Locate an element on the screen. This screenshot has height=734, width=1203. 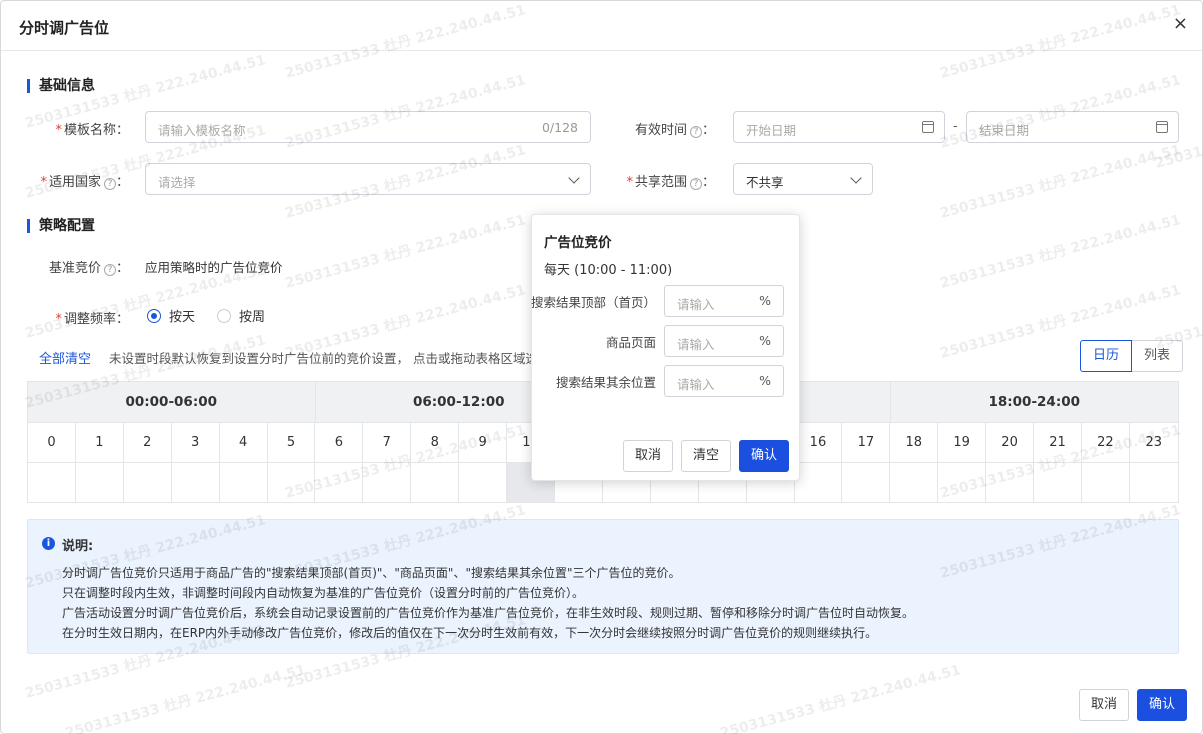
bid-top-input: 请输入 % is located at coordinates (724, 301).